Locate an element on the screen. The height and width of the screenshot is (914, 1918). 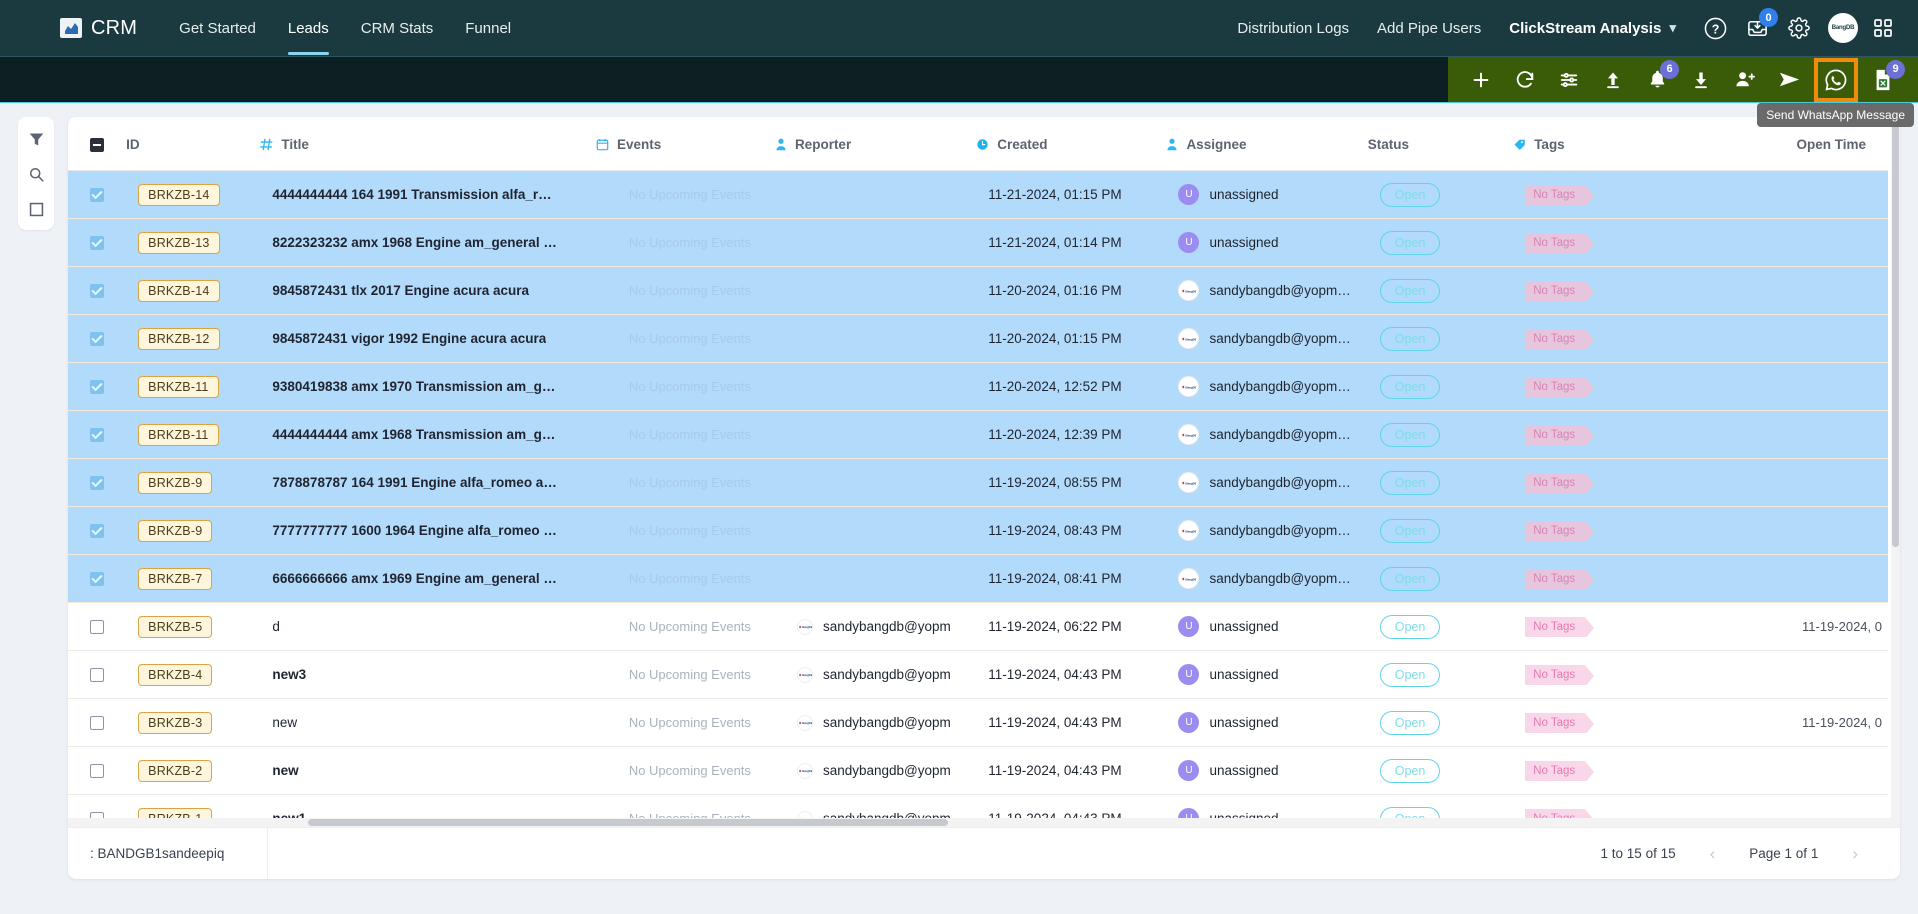
refresh-icon is located at coordinates (1525, 80).